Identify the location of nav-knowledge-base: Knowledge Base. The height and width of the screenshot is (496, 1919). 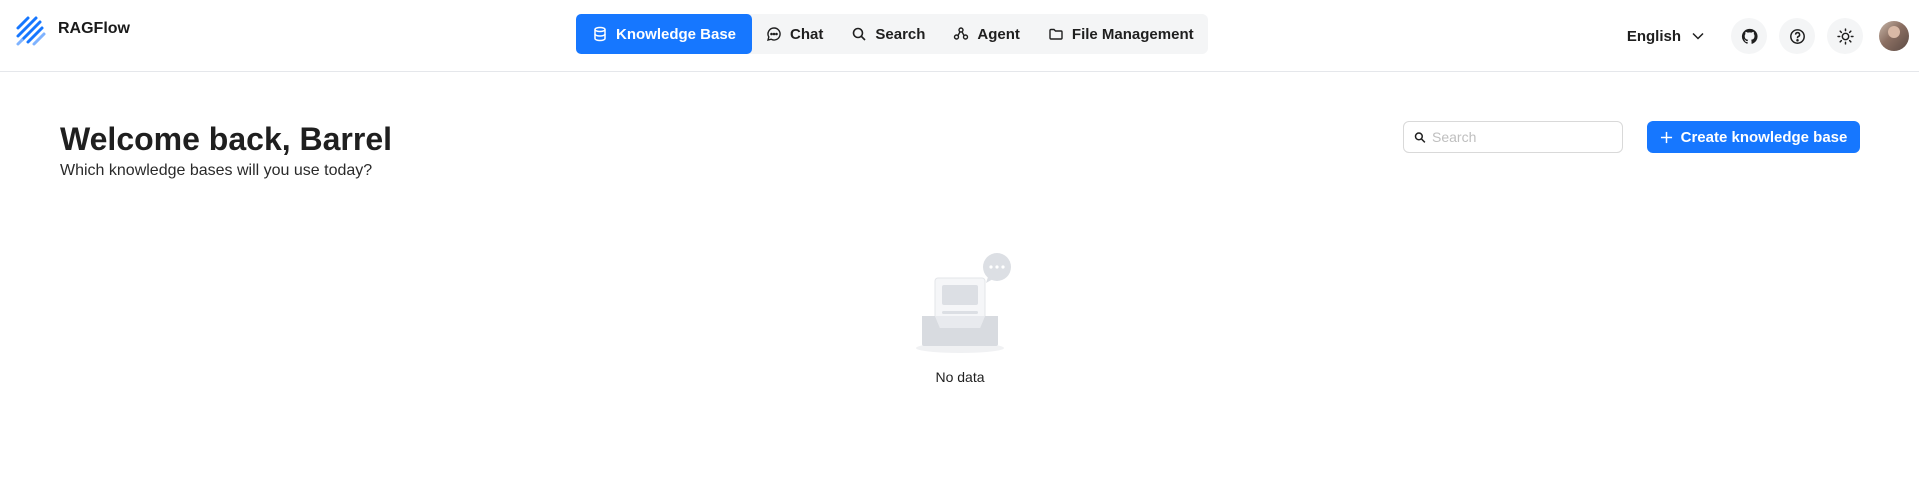
(664, 34).